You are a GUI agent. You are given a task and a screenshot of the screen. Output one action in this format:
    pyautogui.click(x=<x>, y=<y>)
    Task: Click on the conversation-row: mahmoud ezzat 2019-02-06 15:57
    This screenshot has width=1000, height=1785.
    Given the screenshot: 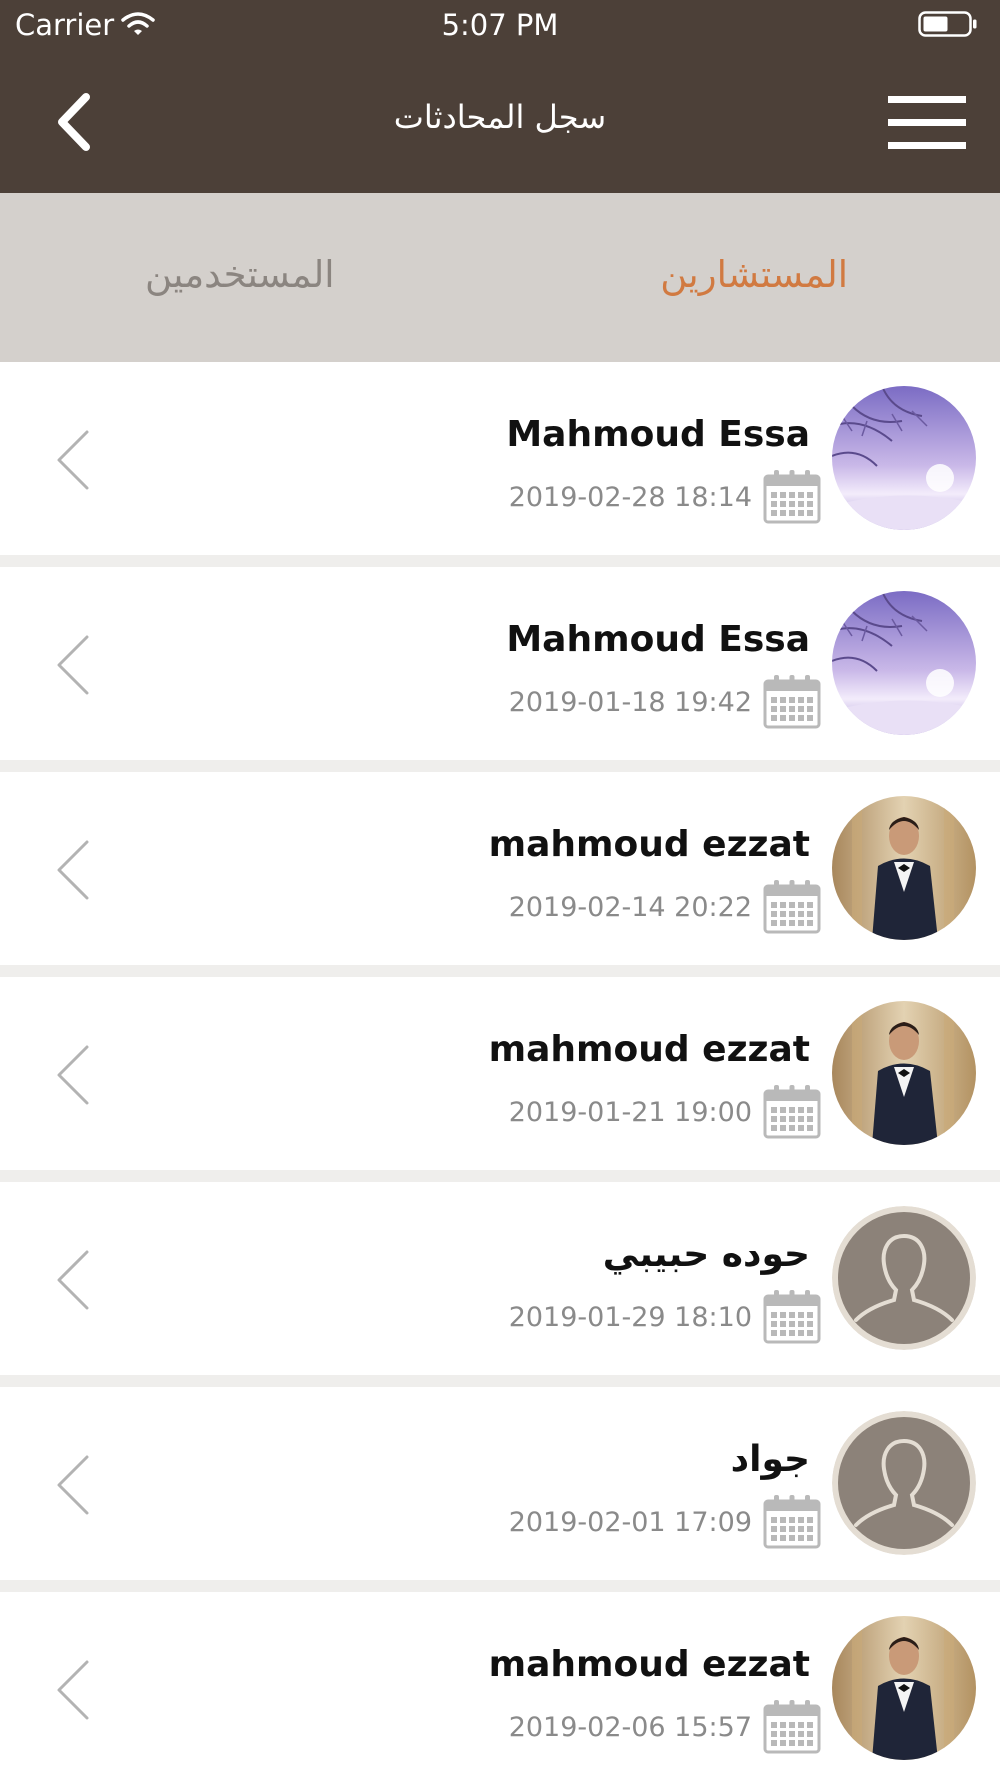 What is the action you would take?
    pyautogui.click(x=500, y=1688)
    